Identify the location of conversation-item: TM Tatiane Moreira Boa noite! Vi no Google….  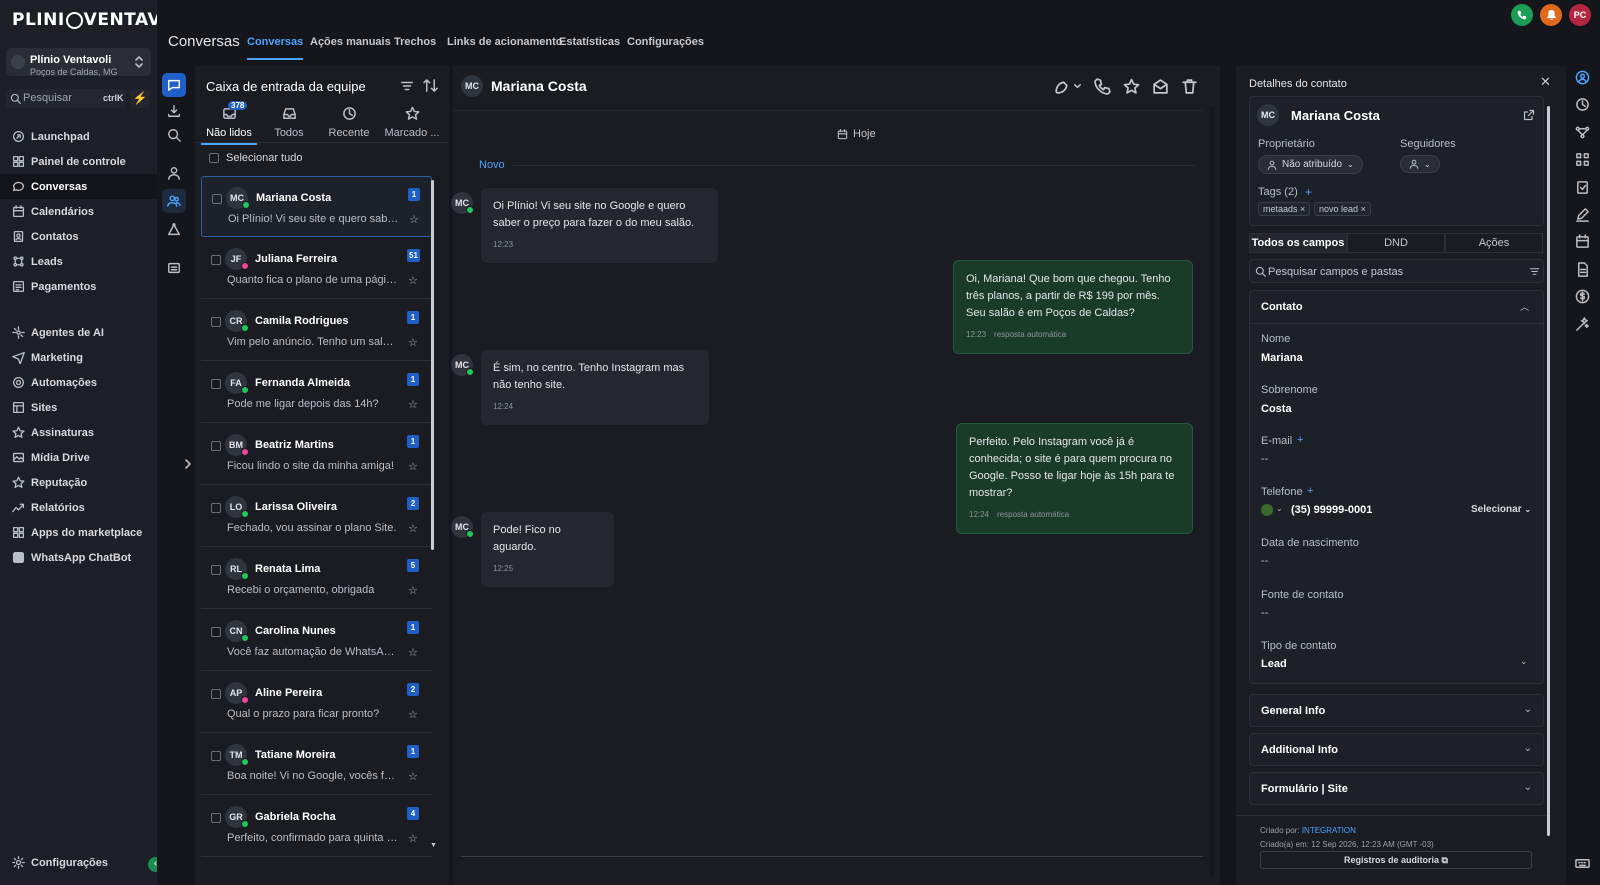
(316, 764).